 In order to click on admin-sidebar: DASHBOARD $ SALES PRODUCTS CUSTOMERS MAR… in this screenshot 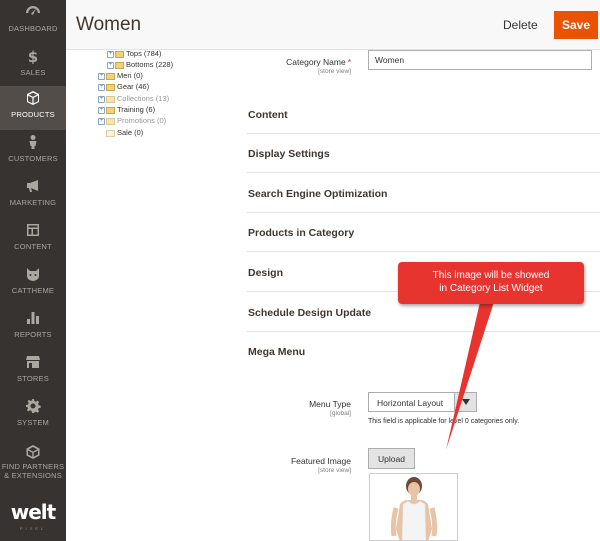, I will do `click(33, 270)`.